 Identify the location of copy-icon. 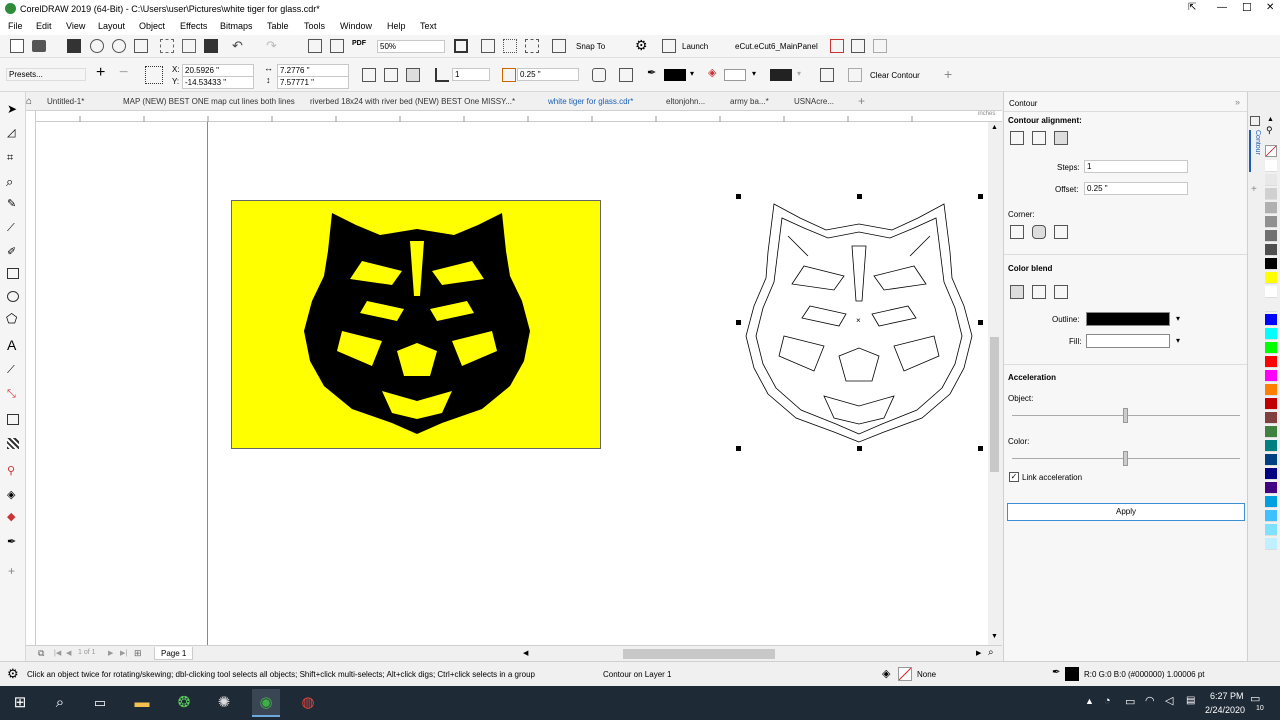
(189, 46).